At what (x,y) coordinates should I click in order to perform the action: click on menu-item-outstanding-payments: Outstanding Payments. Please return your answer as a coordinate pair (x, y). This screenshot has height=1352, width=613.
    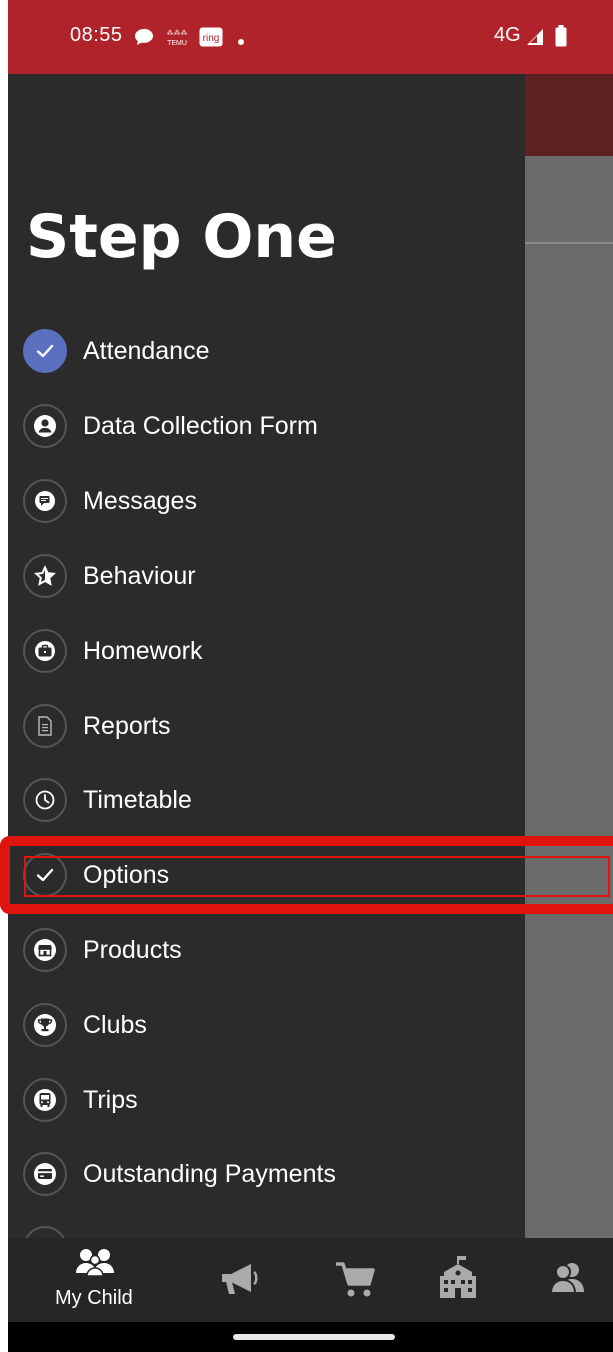
    Looking at the image, I should click on (266, 1175).